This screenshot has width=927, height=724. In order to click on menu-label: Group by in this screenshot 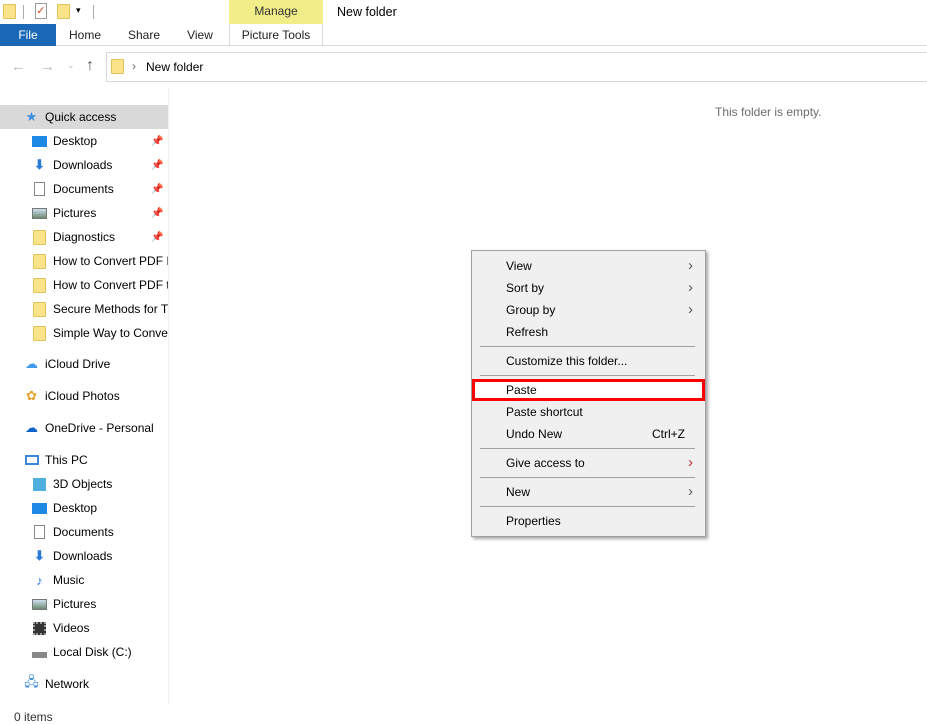, I will do `click(531, 310)`.